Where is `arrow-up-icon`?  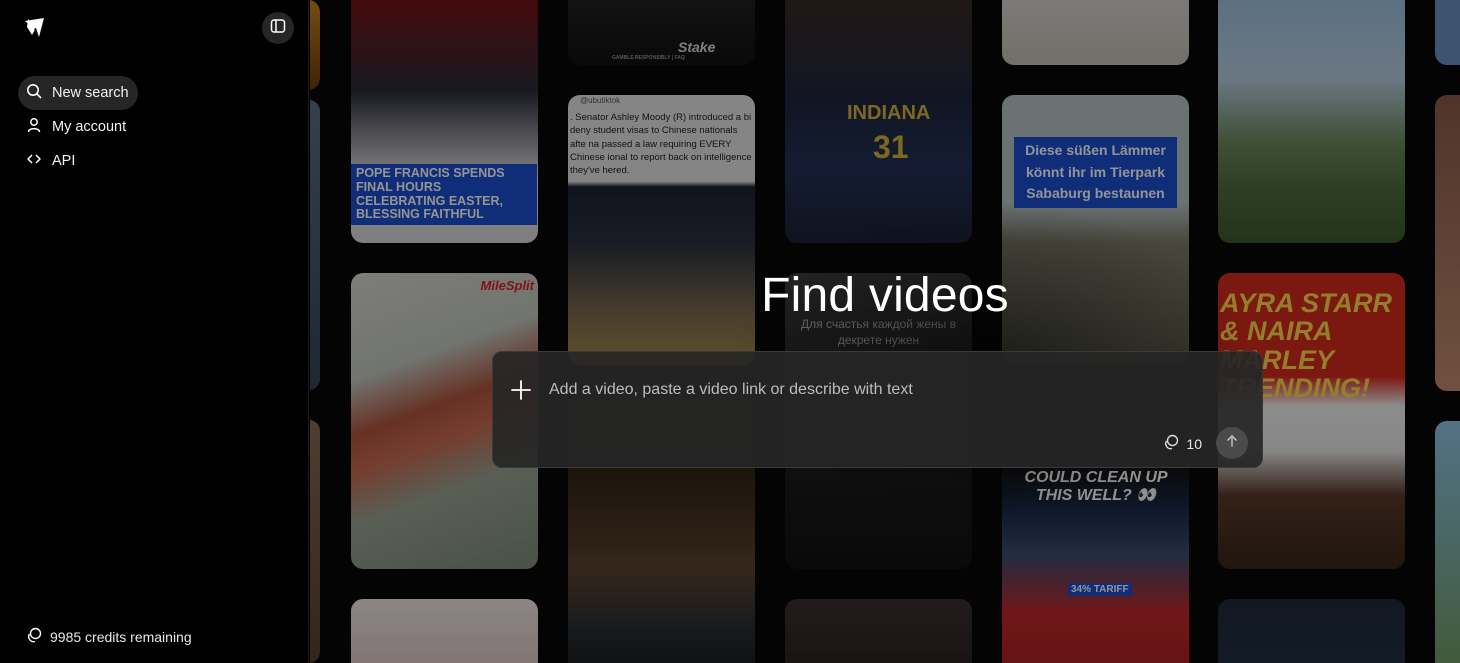 arrow-up-icon is located at coordinates (1232, 443).